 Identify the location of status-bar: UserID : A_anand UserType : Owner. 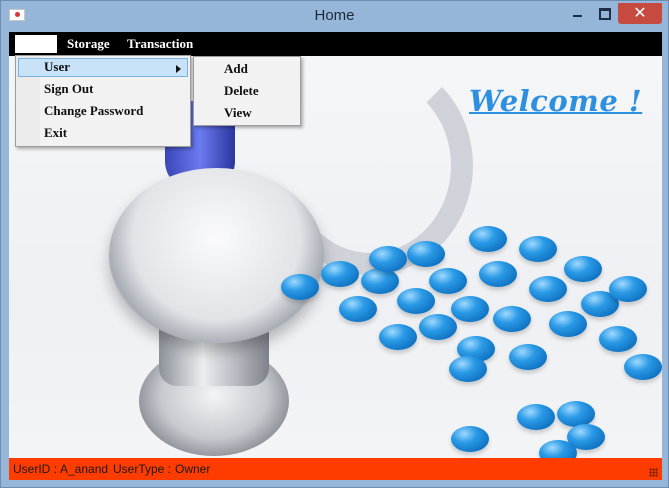
(335, 469).